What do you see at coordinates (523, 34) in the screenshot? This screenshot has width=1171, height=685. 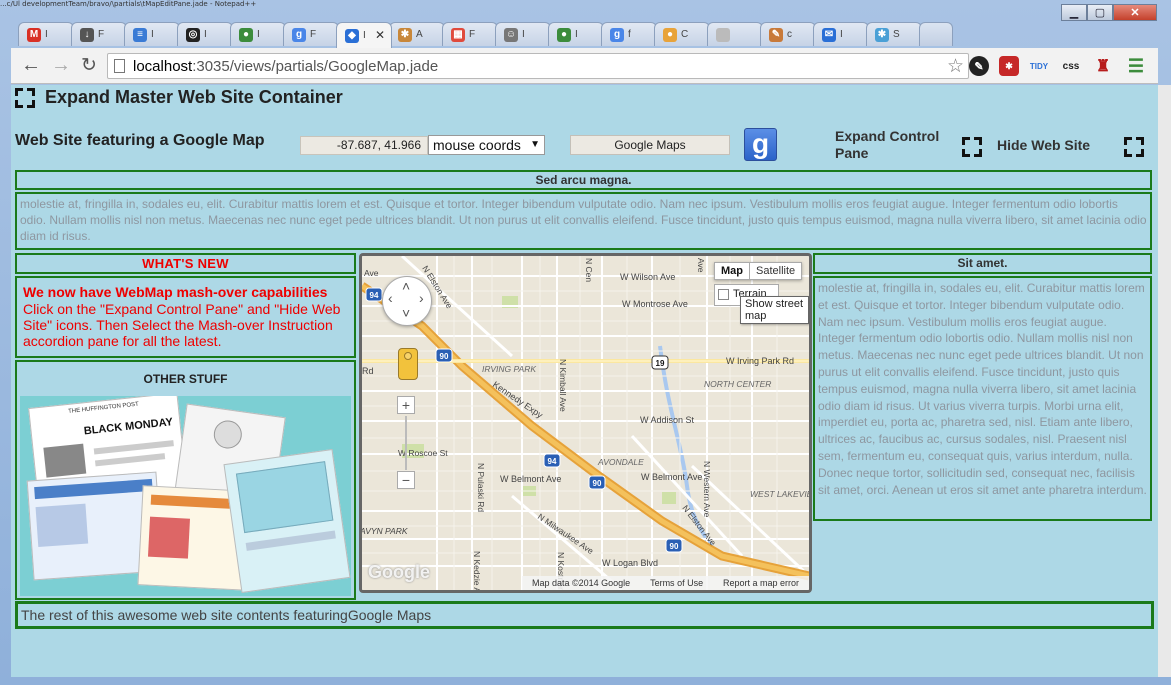 I see `tab-9: ☺ I` at bounding box center [523, 34].